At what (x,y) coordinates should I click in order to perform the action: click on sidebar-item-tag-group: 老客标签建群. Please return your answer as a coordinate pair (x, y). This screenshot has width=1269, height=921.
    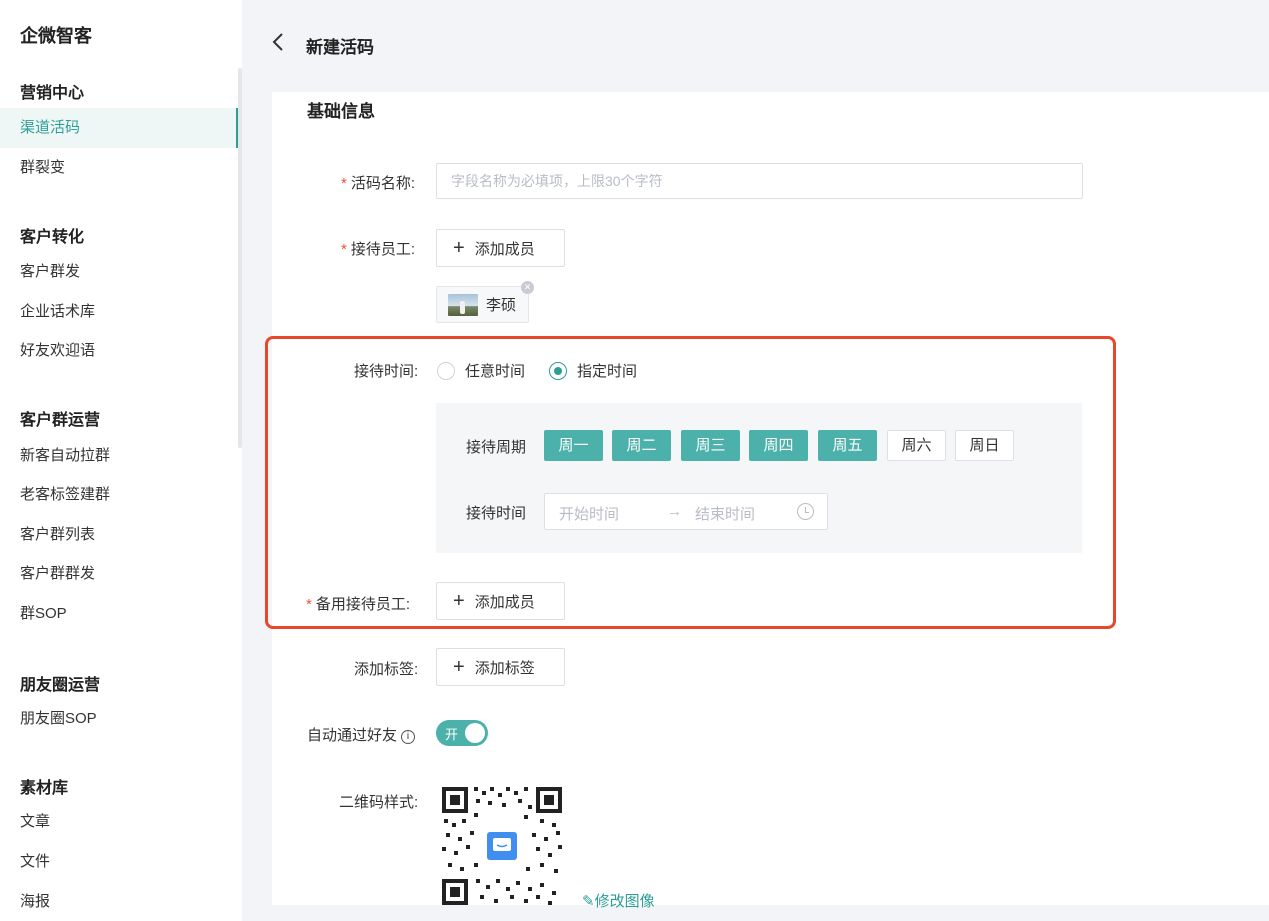
    Looking at the image, I should click on (119, 495).